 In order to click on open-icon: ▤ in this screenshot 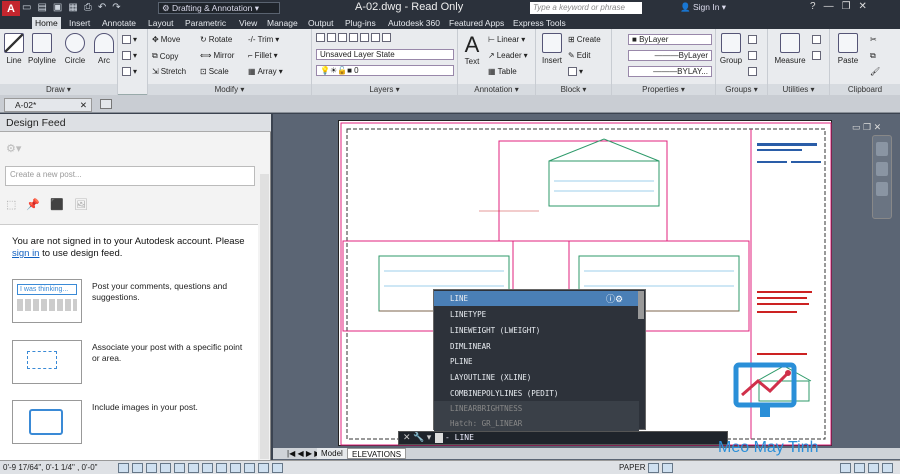, I will do `click(41, 7)`.